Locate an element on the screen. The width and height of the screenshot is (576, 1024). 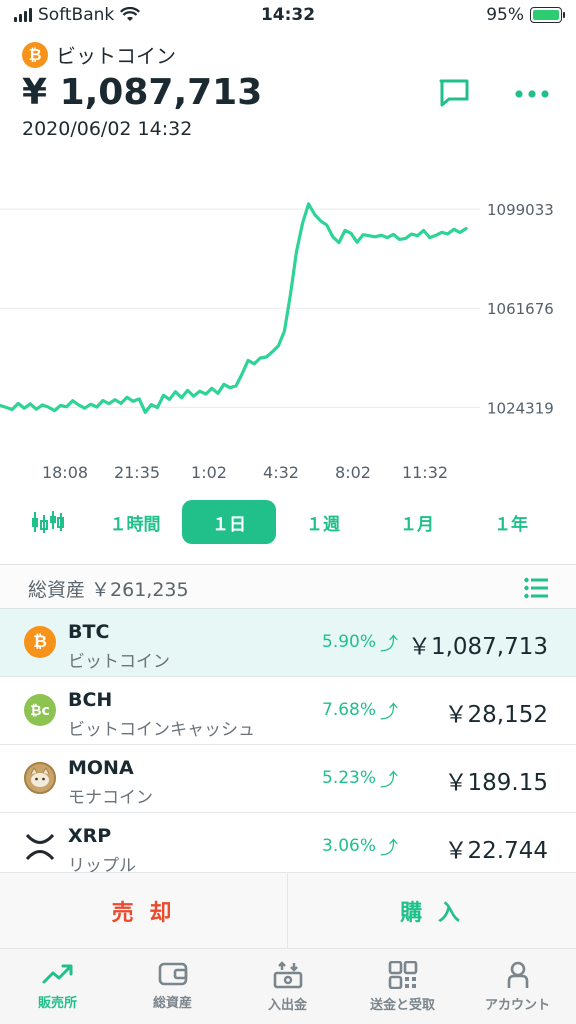
wallet-icon is located at coordinates (172, 974).